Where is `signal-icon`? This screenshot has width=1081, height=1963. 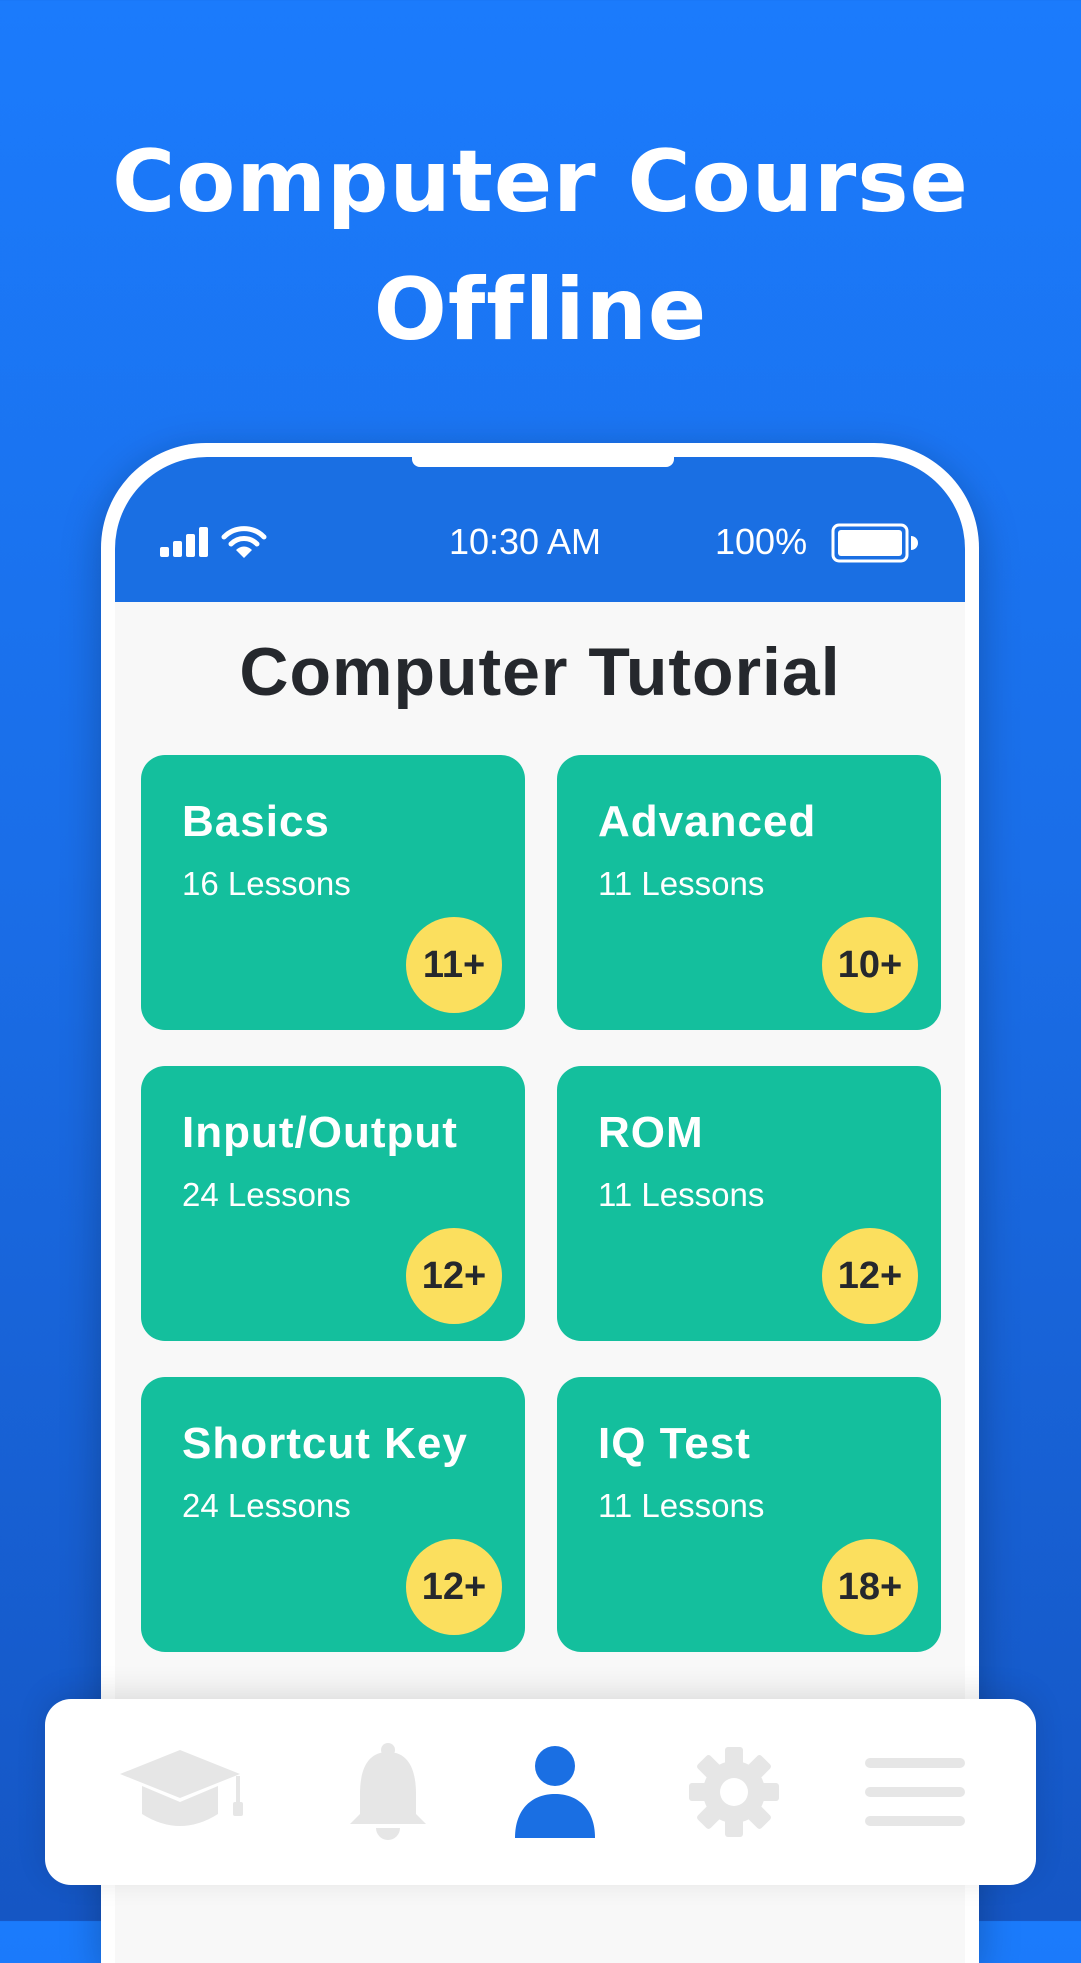
signal-icon is located at coordinates (184, 542).